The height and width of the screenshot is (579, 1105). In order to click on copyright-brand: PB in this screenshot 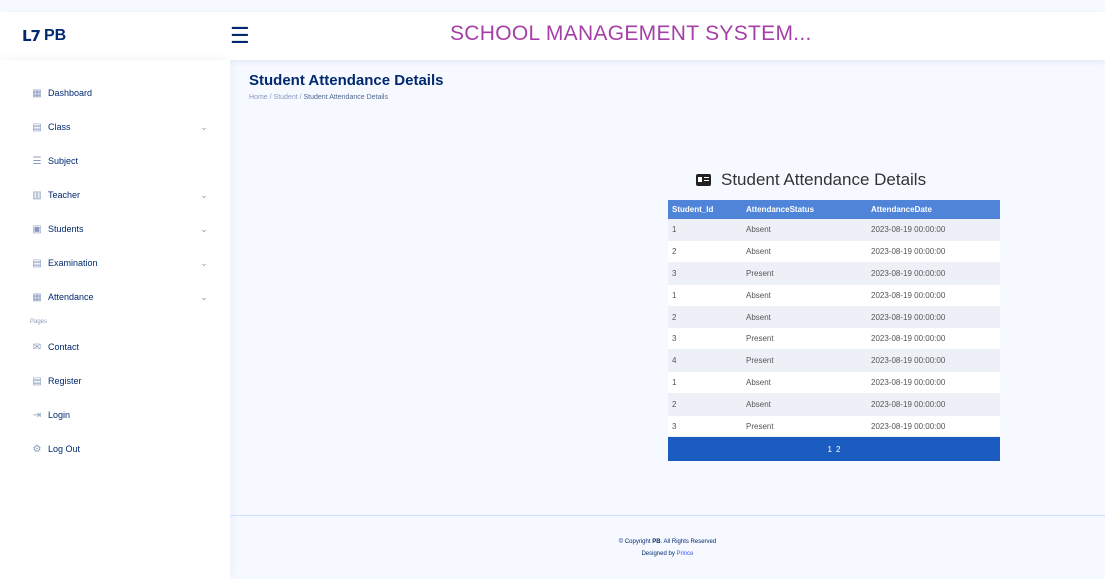, I will do `click(656, 542)`.